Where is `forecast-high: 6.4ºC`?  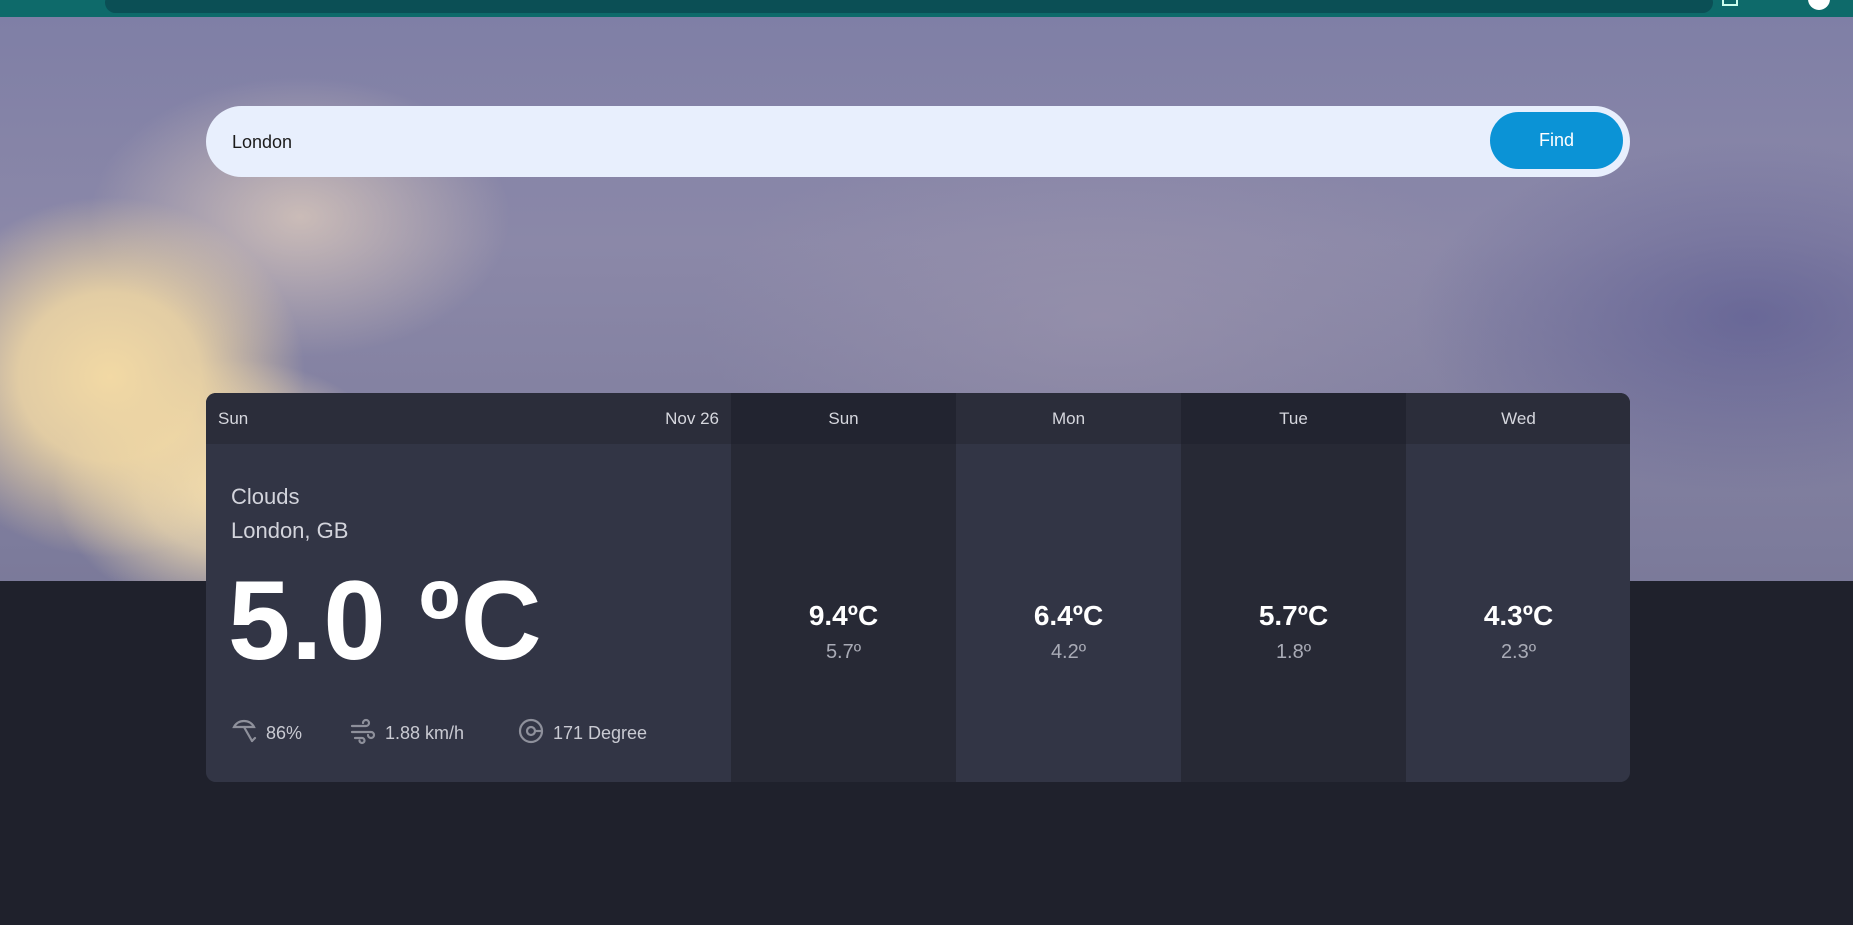 forecast-high: 6.4ºC is located at coordinates (1068, 615).